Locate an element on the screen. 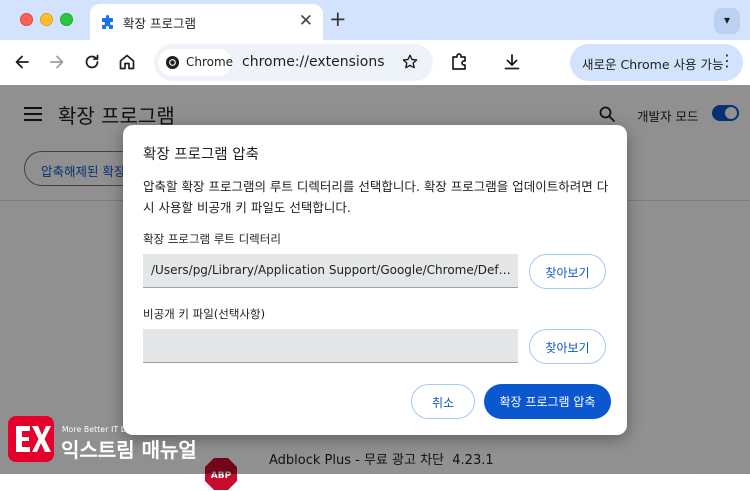 Image resolution: width=750 pixels, height=491 pixels. reload-icon is located at coordinates (92, 62).